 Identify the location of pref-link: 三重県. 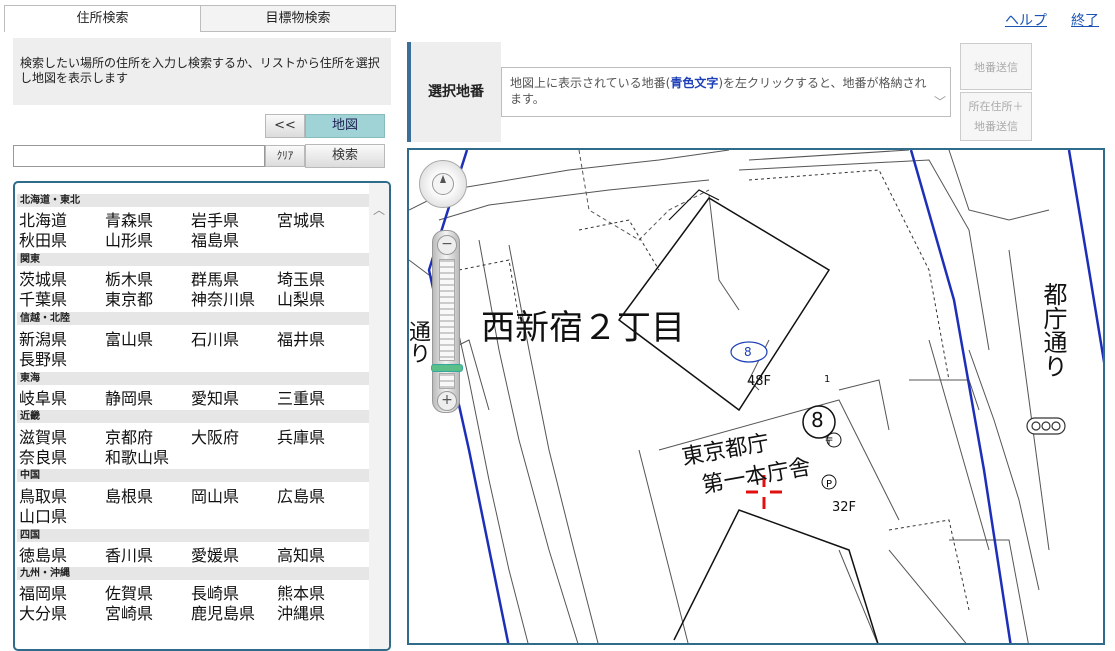
(301, 399).